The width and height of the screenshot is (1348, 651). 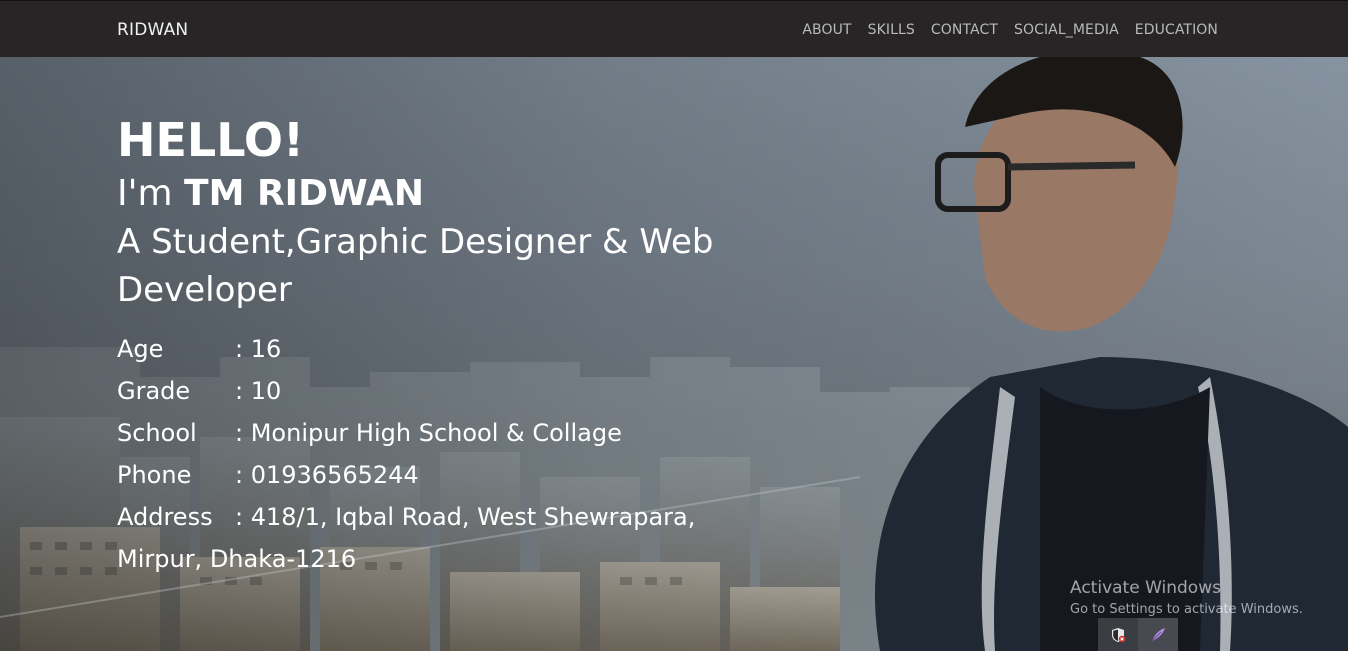 I want to click on detail-label: Address, so click(x=165, y=517).